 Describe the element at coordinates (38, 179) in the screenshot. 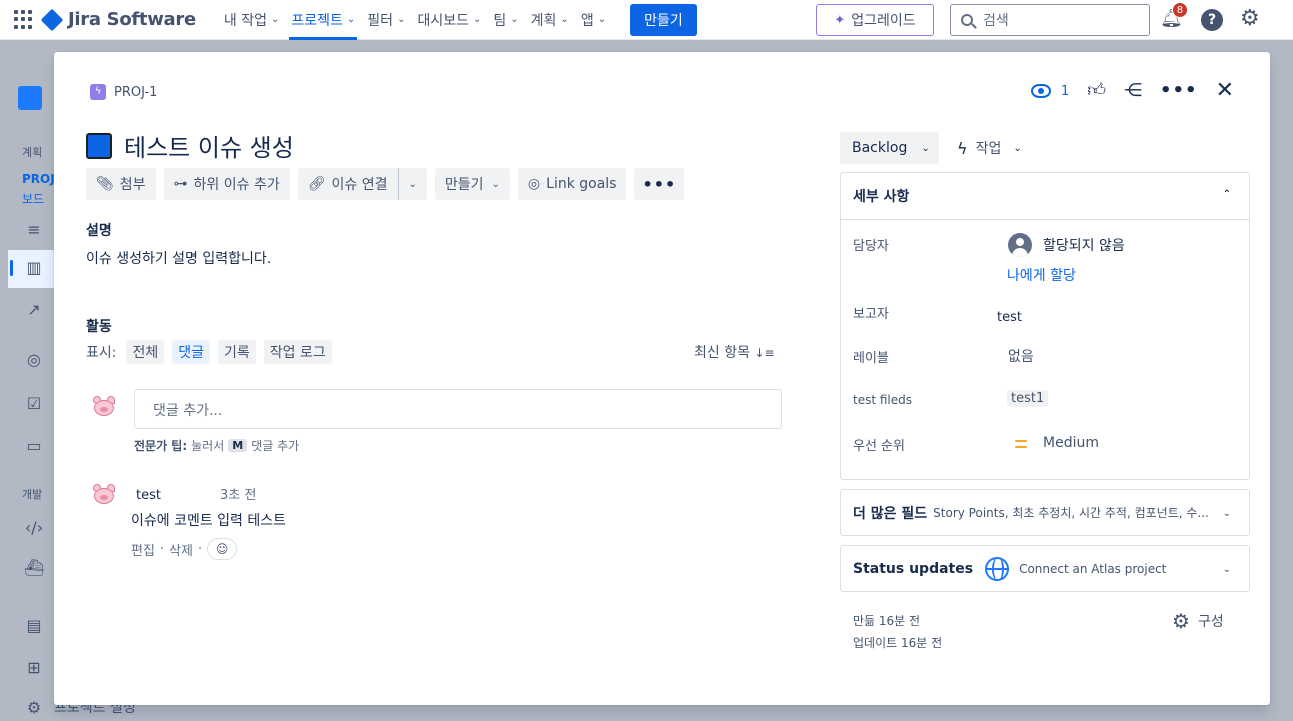

I see `sidebar-project-name: PROJ` at that location.